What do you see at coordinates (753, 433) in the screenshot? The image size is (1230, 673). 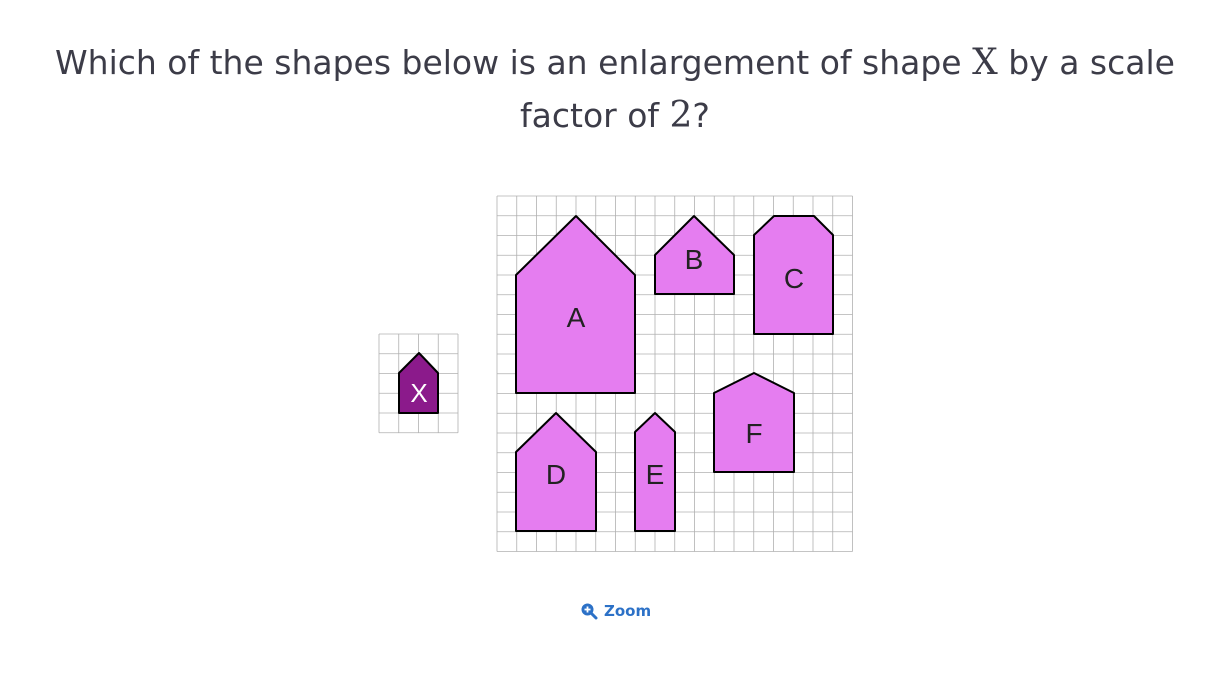 I see `shape-f-label: F` at bounding box center [753, 433].